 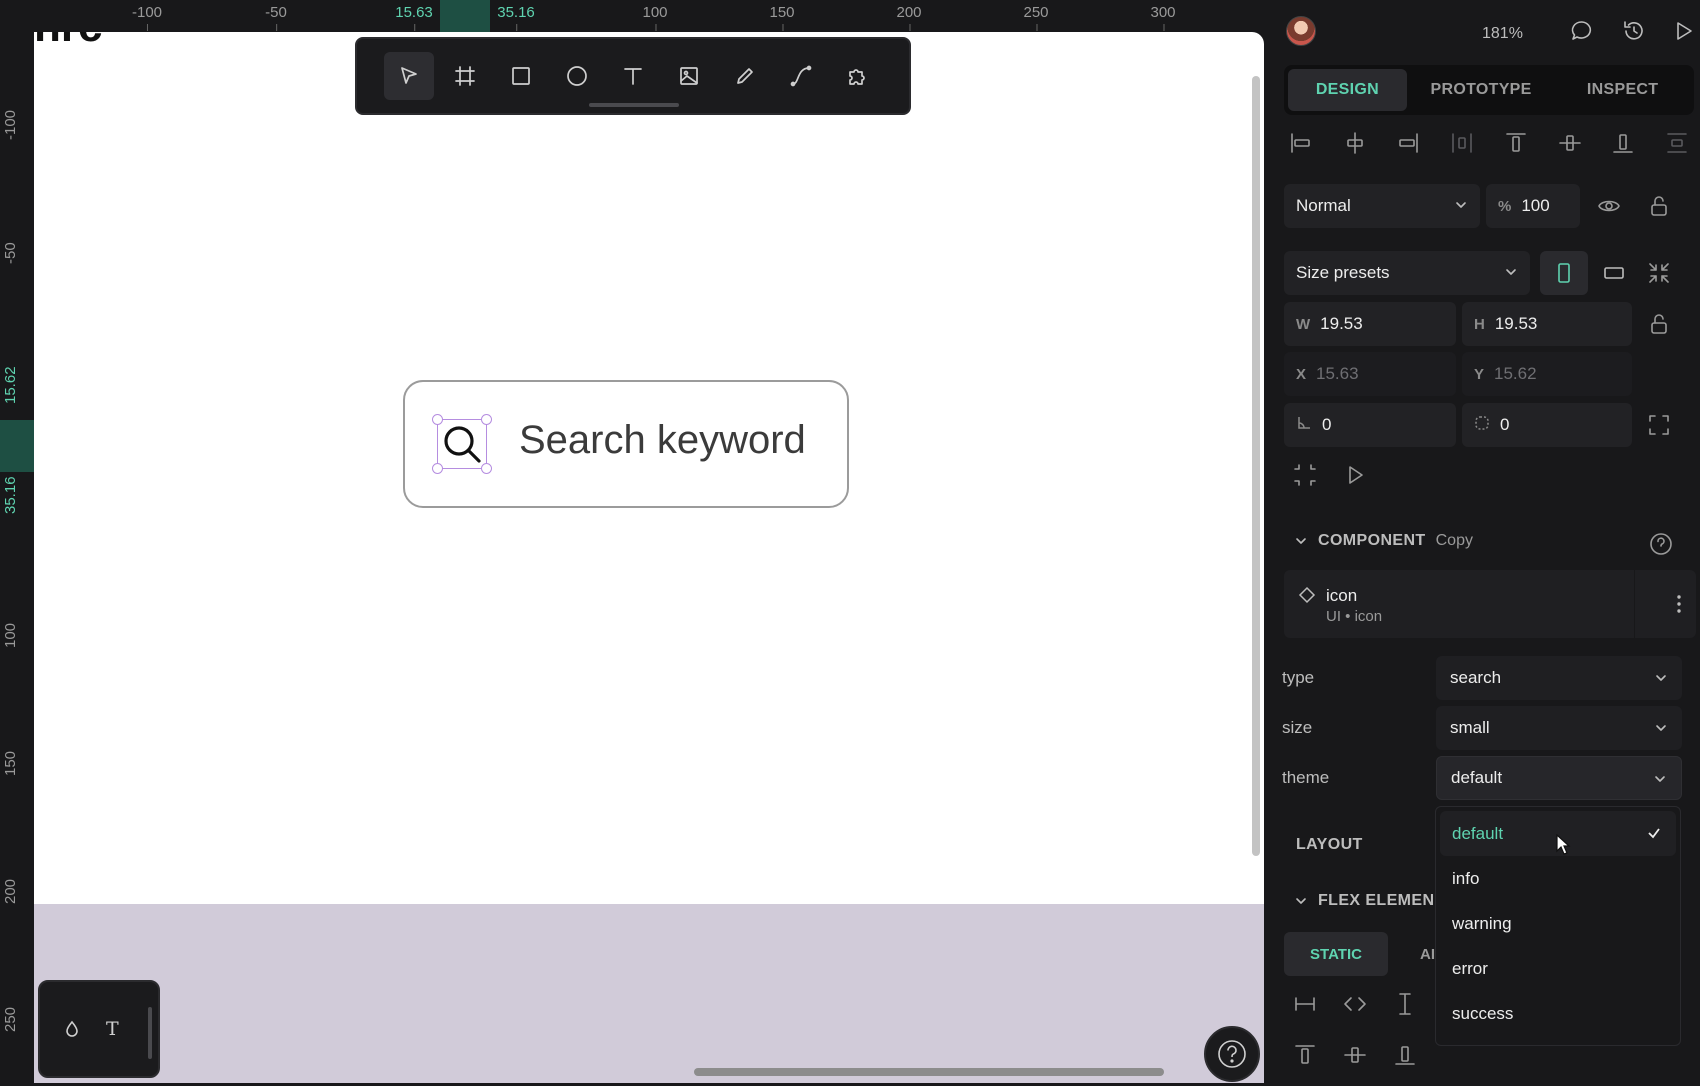 I want to click on y-label: Y, so click(x=1479, y=374).